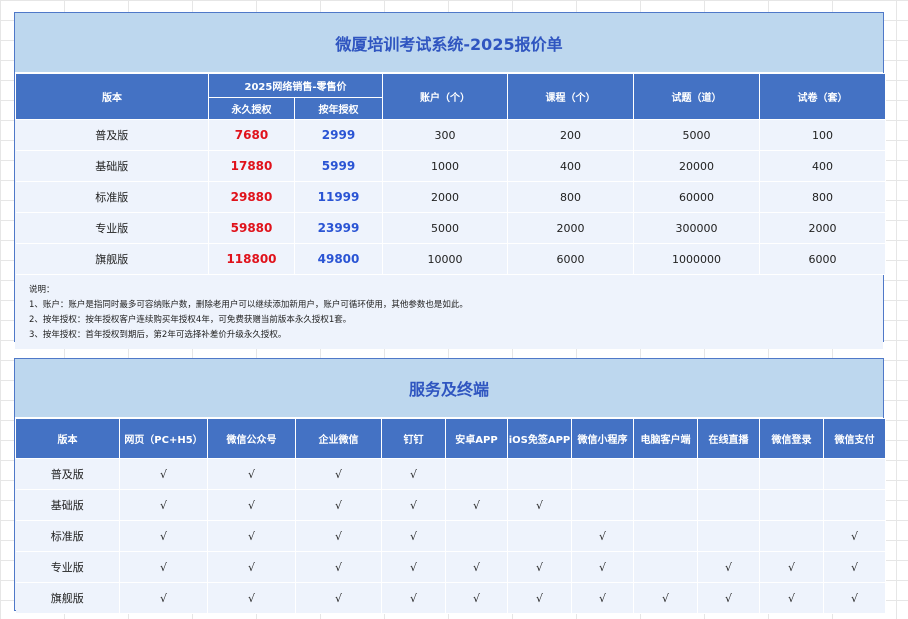  Describe the element at coordinates (445, 228) in the screenshot. I see `accounts-cell: 5000` at that location.